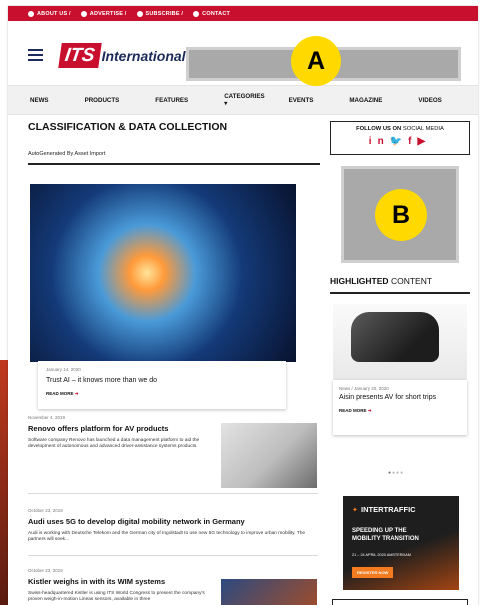 The width and height of the screenshot is (483, 605). What do you see at coordinates (49, 13) in the screenshot?
I see `about-us-link: ABOUT US /` at bounding box center [49, 13].